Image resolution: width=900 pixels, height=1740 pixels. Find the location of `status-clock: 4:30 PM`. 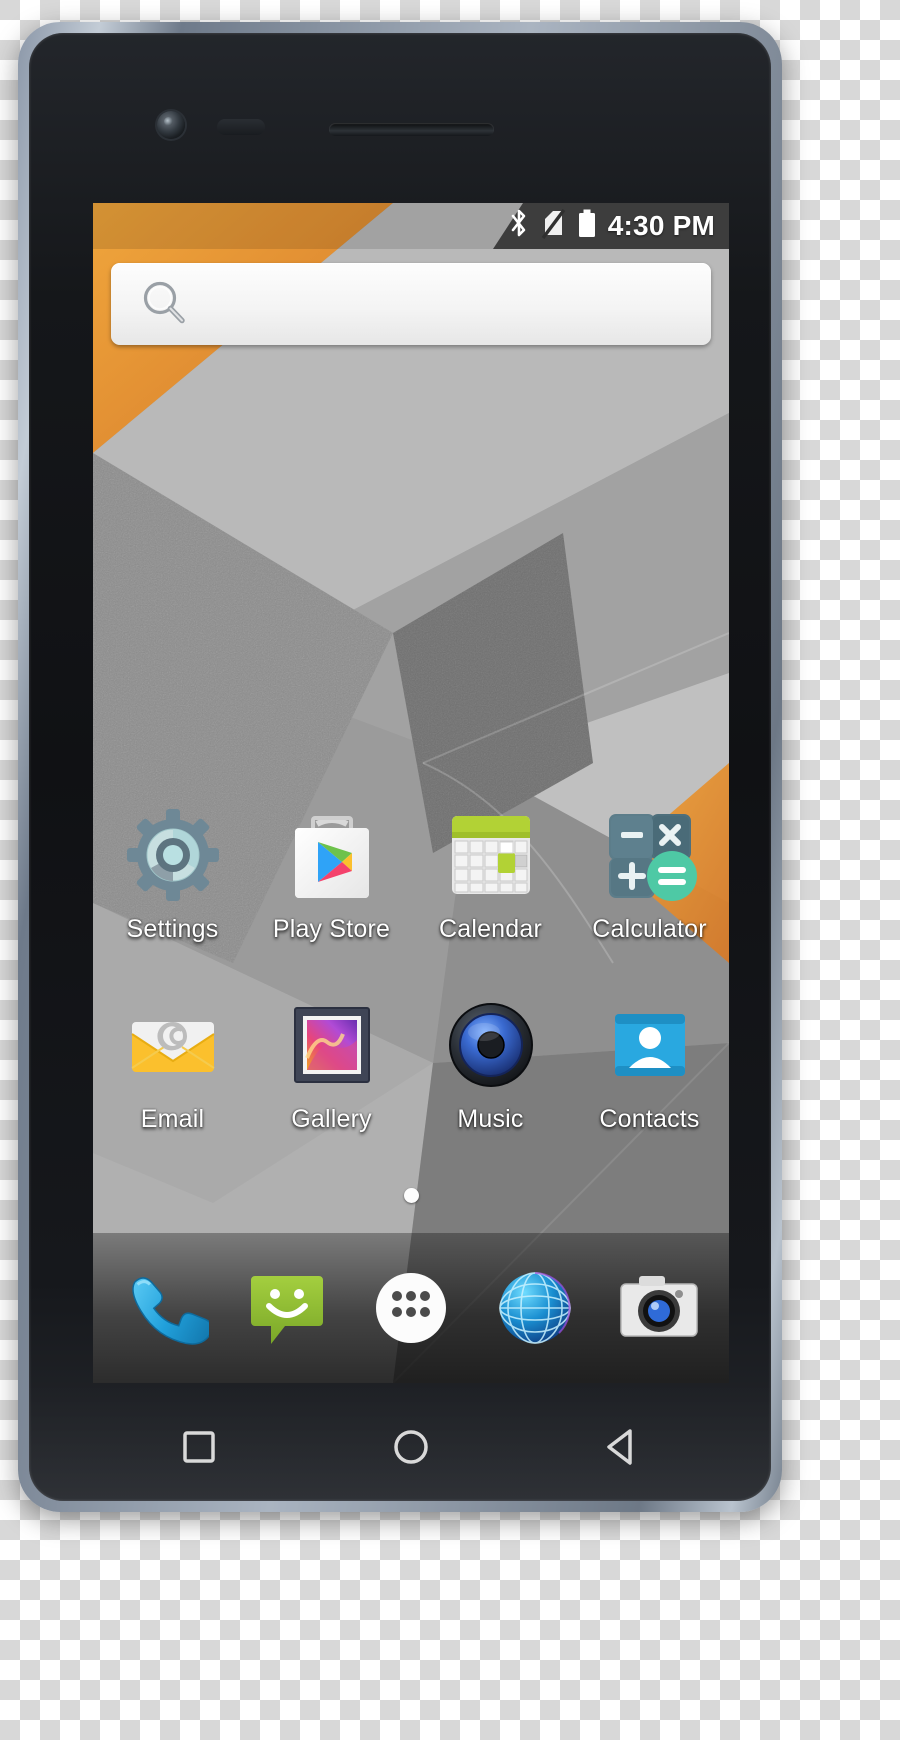

status-clock: 4:30 PM is located at coordinates (661, 225).